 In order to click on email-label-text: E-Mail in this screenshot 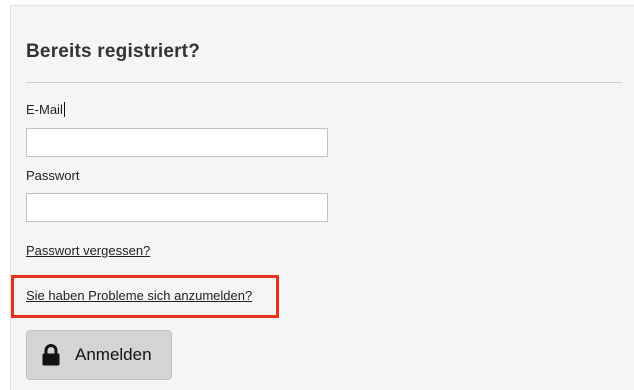, I will do `click(44, 109)`.